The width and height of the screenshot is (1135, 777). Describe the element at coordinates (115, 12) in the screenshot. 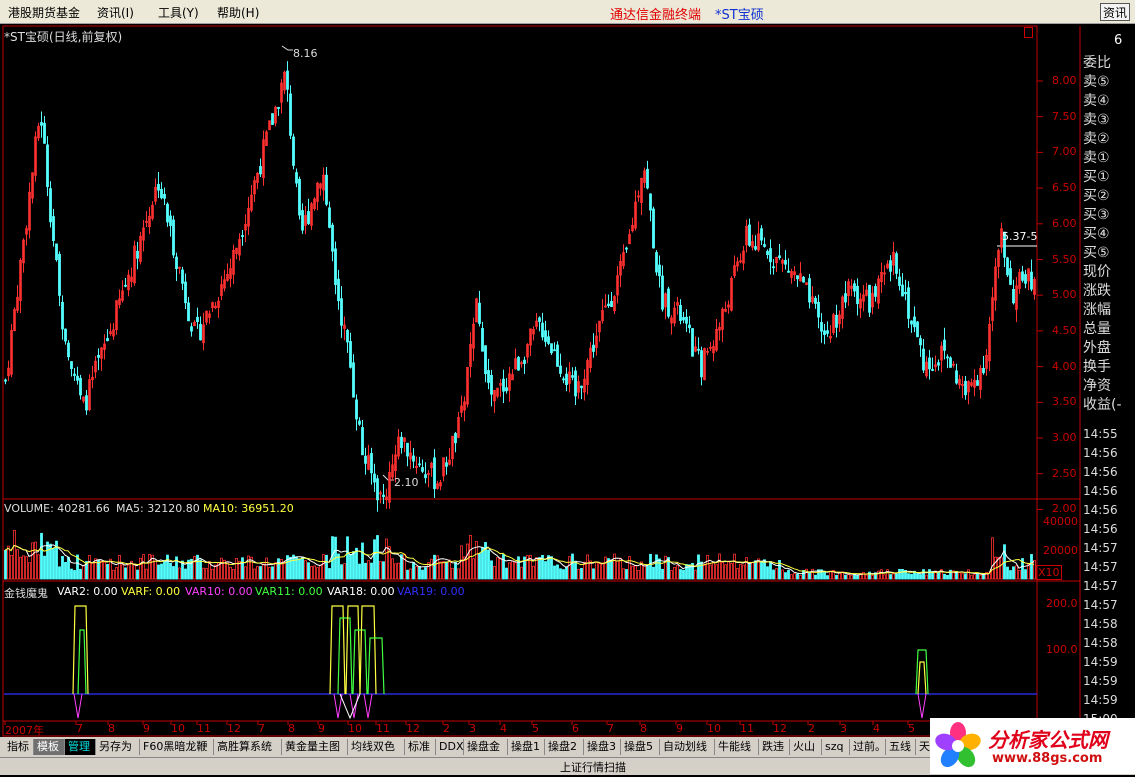

I see `menu-info: 资讯(I)` at that location.